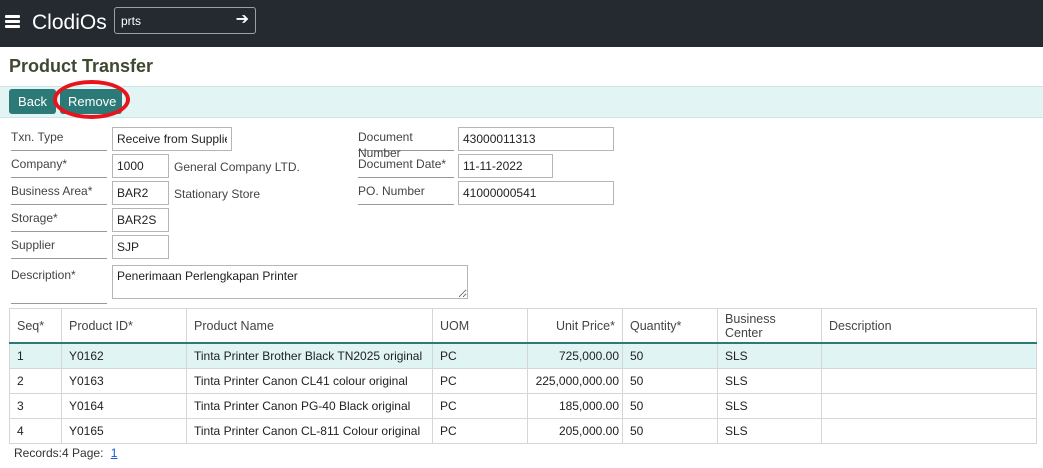  Describe the element at coordinates (114, 453) in the screenshot. I see `page-link-1: 1` at that location.